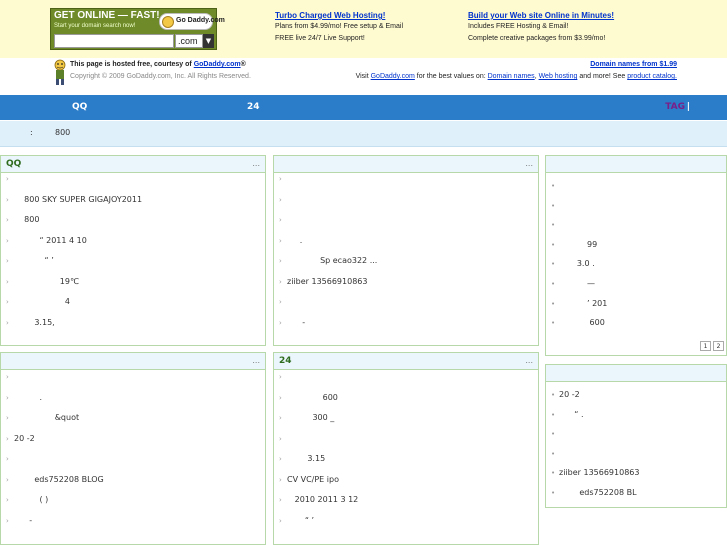  What do you see at coordinates (408, 403) in the screenshot?
I see `list-item: › 600` at bounding box center [408, 403].